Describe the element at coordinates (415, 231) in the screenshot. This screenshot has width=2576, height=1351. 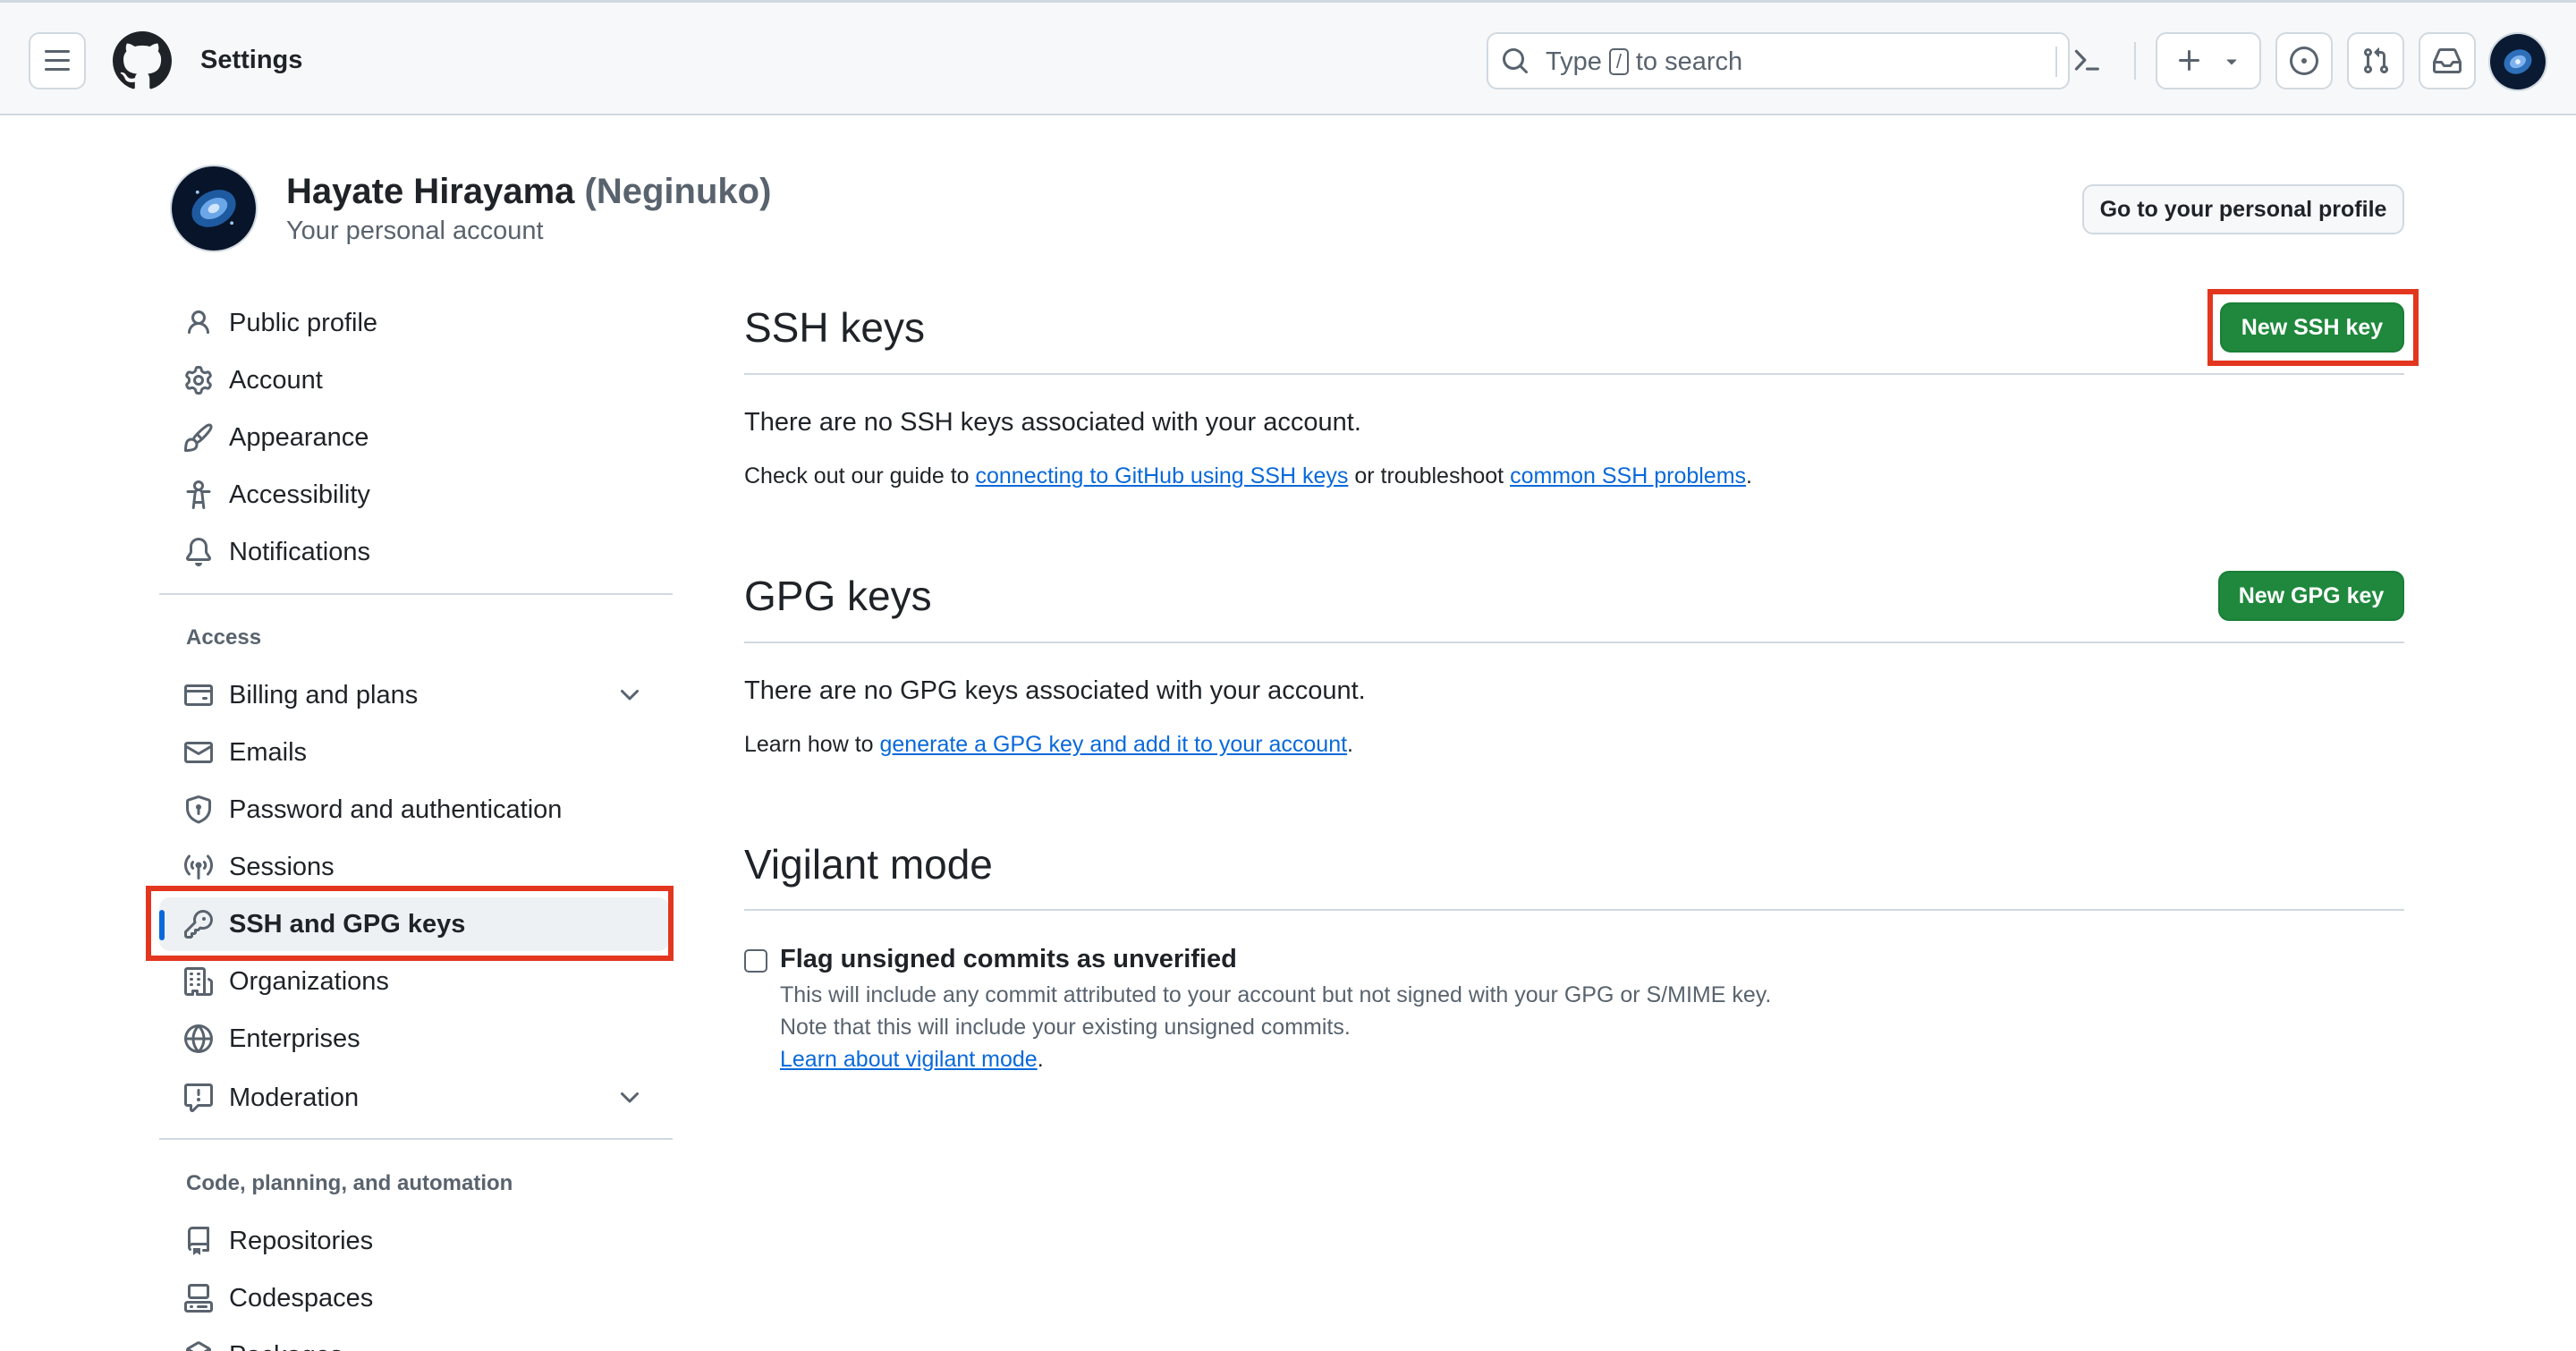
I see `profile-subtitle: Your personal account` at that location.